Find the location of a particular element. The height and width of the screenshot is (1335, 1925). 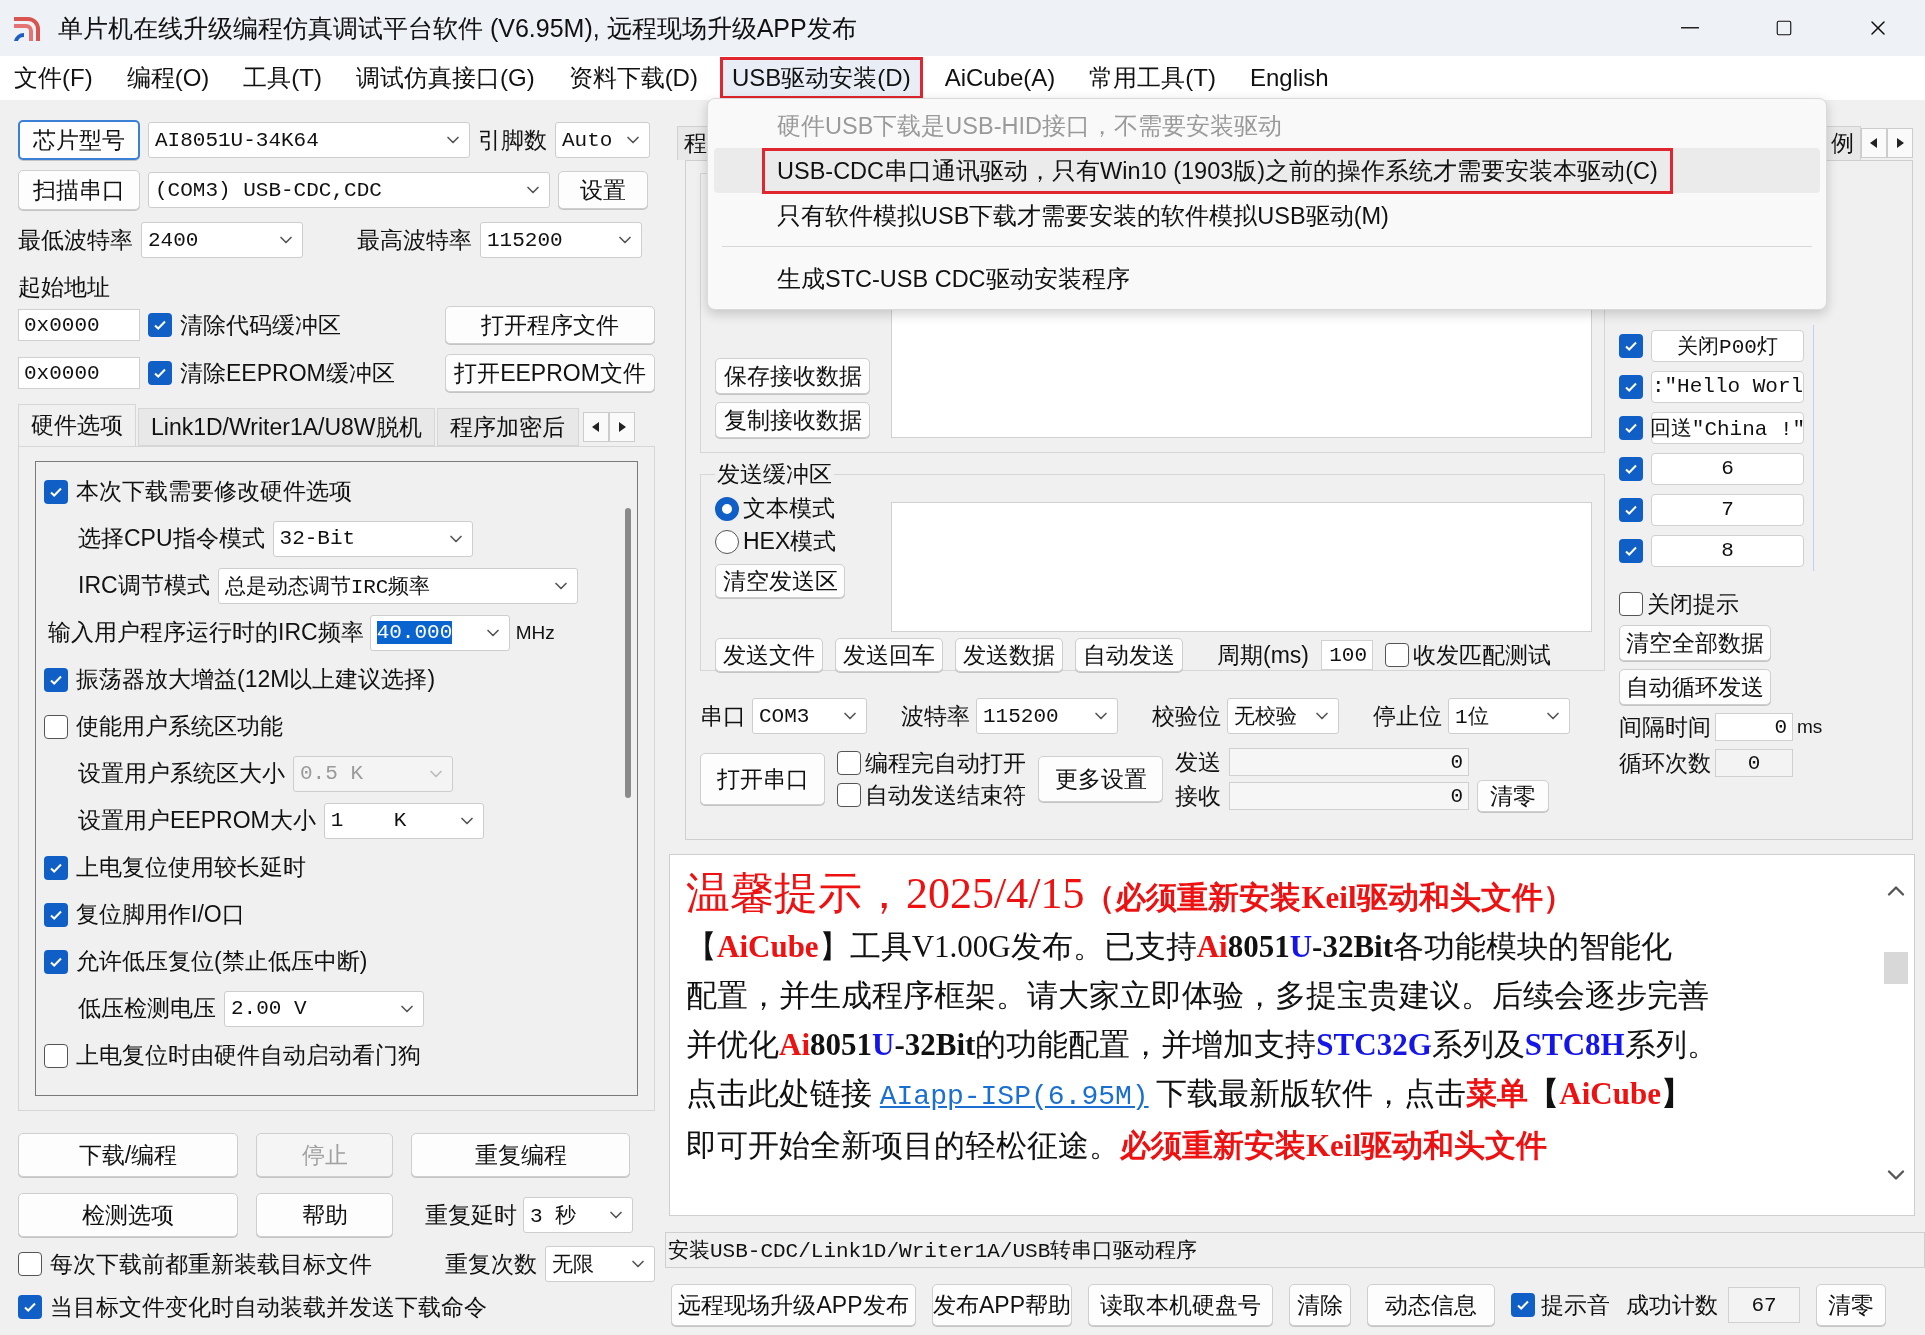

quick-send-field: 7 is located at coordinates (1727, 509).